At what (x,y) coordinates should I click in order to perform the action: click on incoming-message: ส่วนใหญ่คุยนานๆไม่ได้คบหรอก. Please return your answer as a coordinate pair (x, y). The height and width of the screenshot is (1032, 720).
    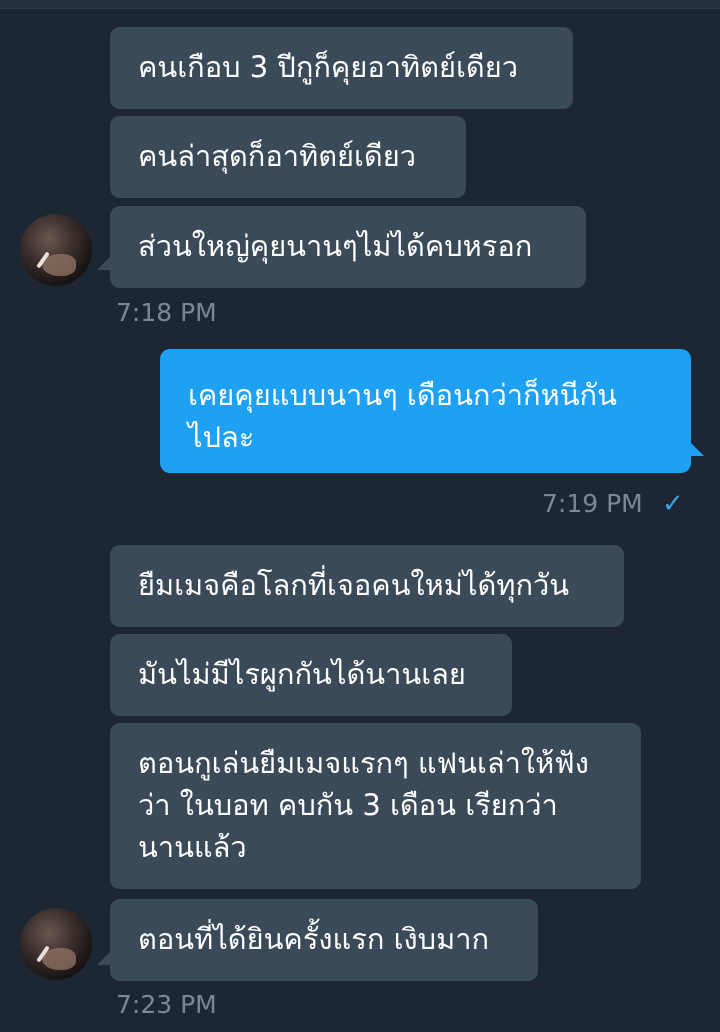
    Looking at the image, I should click on (348, 247).